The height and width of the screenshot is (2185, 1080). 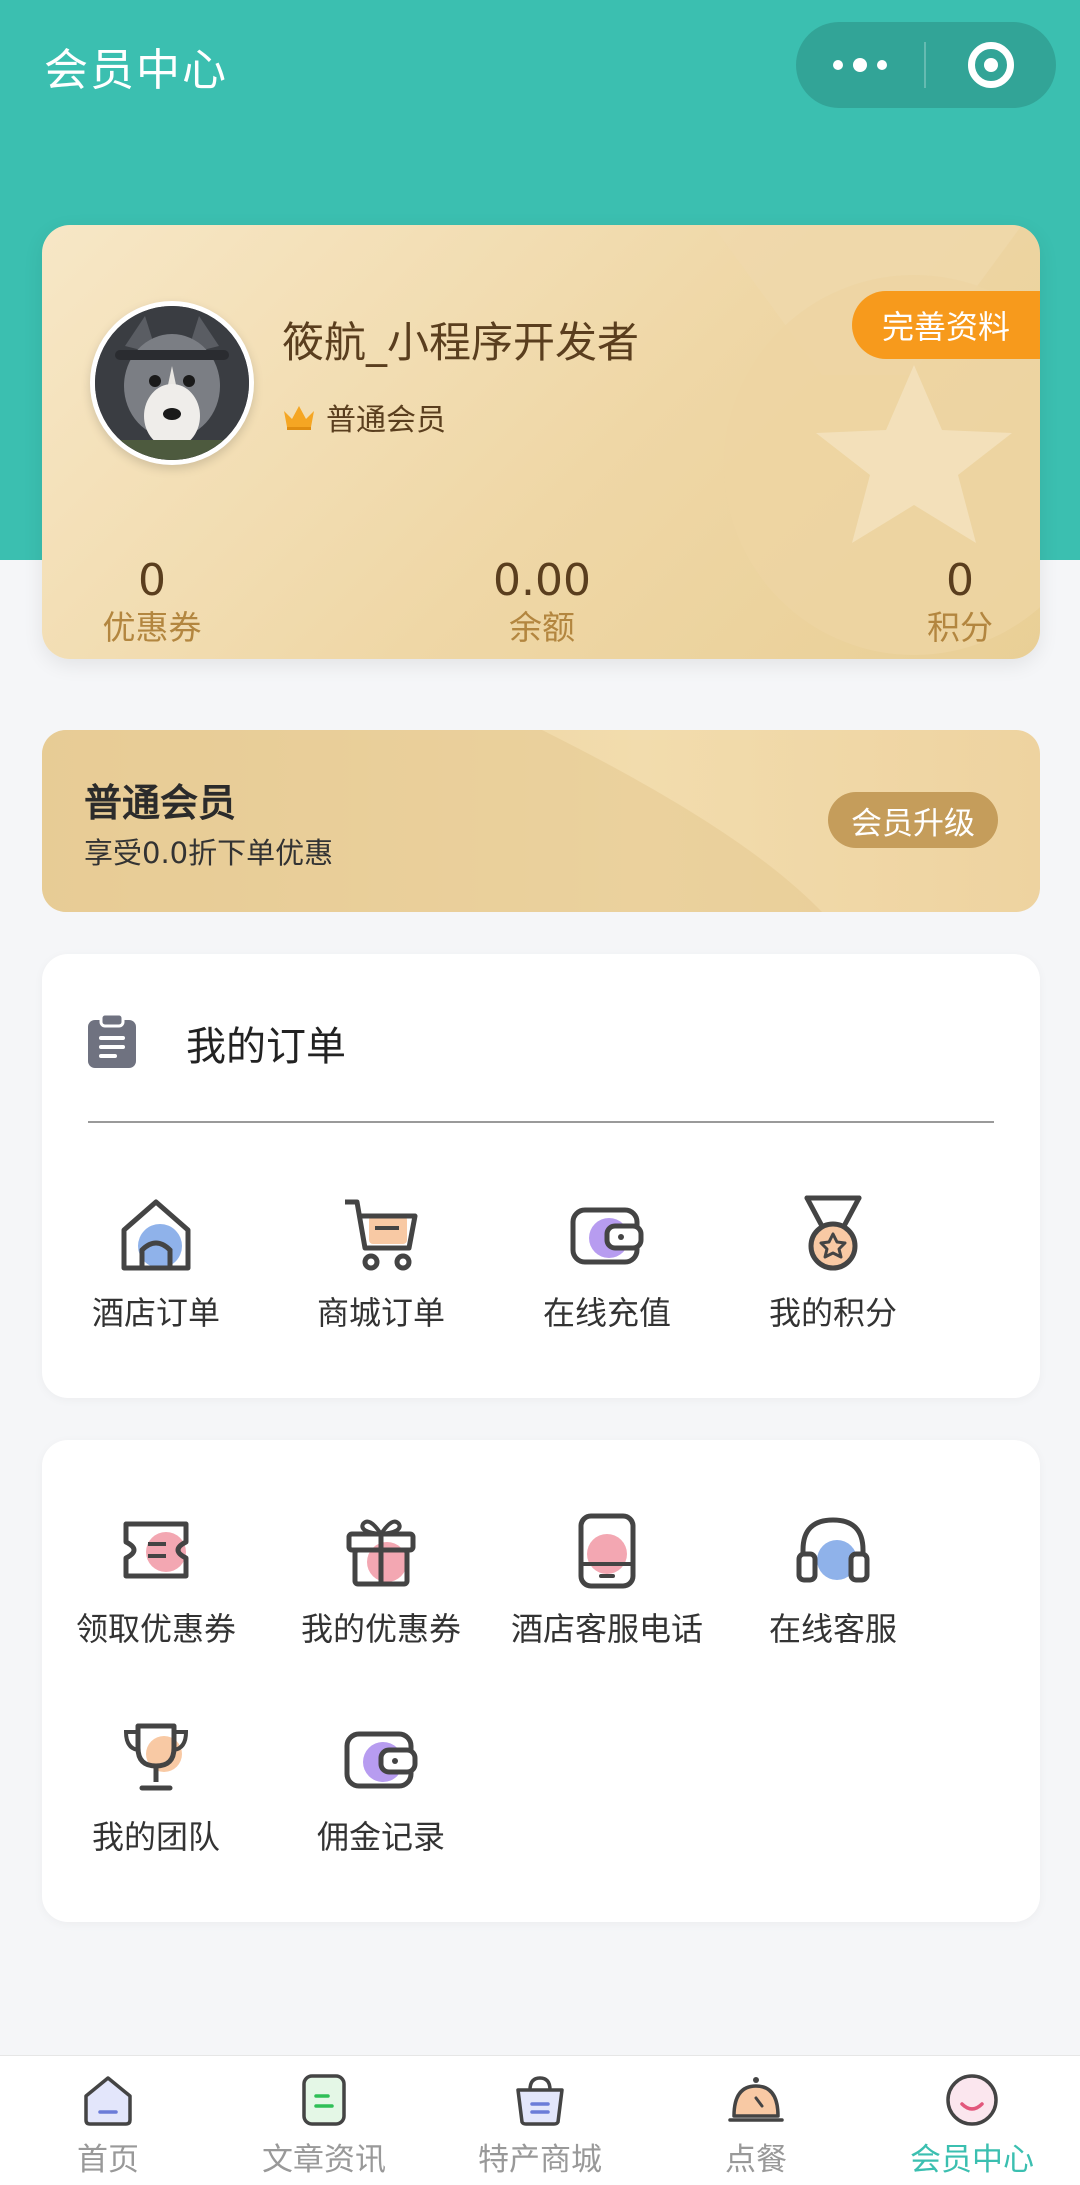 I want to click on username: 筱航_小程序开发者, so click(x=461, y=342).